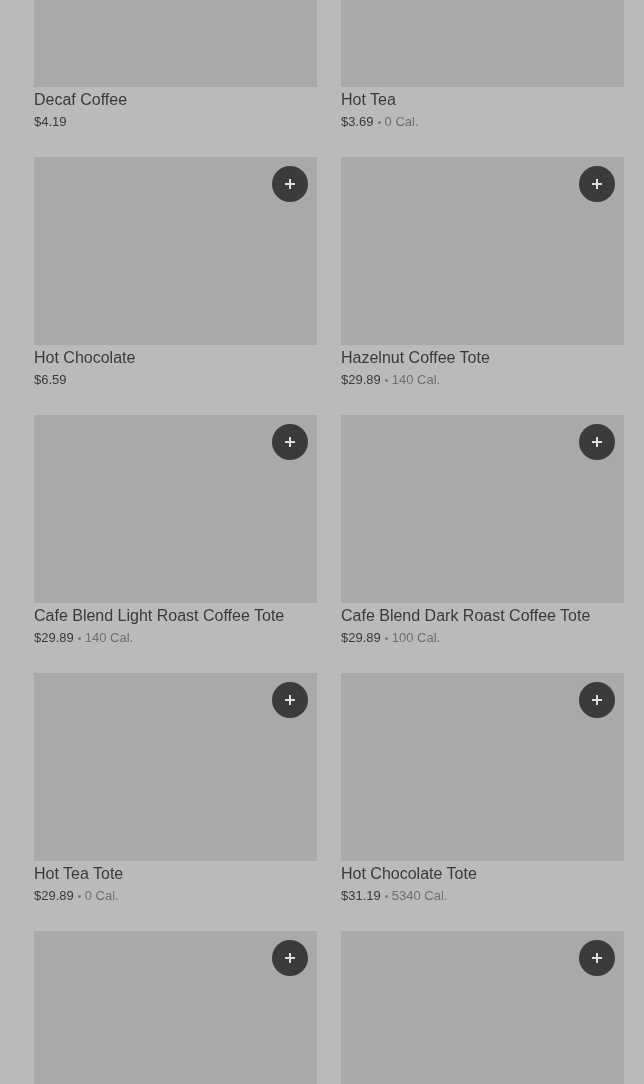 The height and width of the screenshot is (1084, 644). What do you see at coordinates (482, 616) in the screenshot?
I see `product-name: Cafe Blend Dark Roast Coffee Tote` at bounding box center [482, 616].